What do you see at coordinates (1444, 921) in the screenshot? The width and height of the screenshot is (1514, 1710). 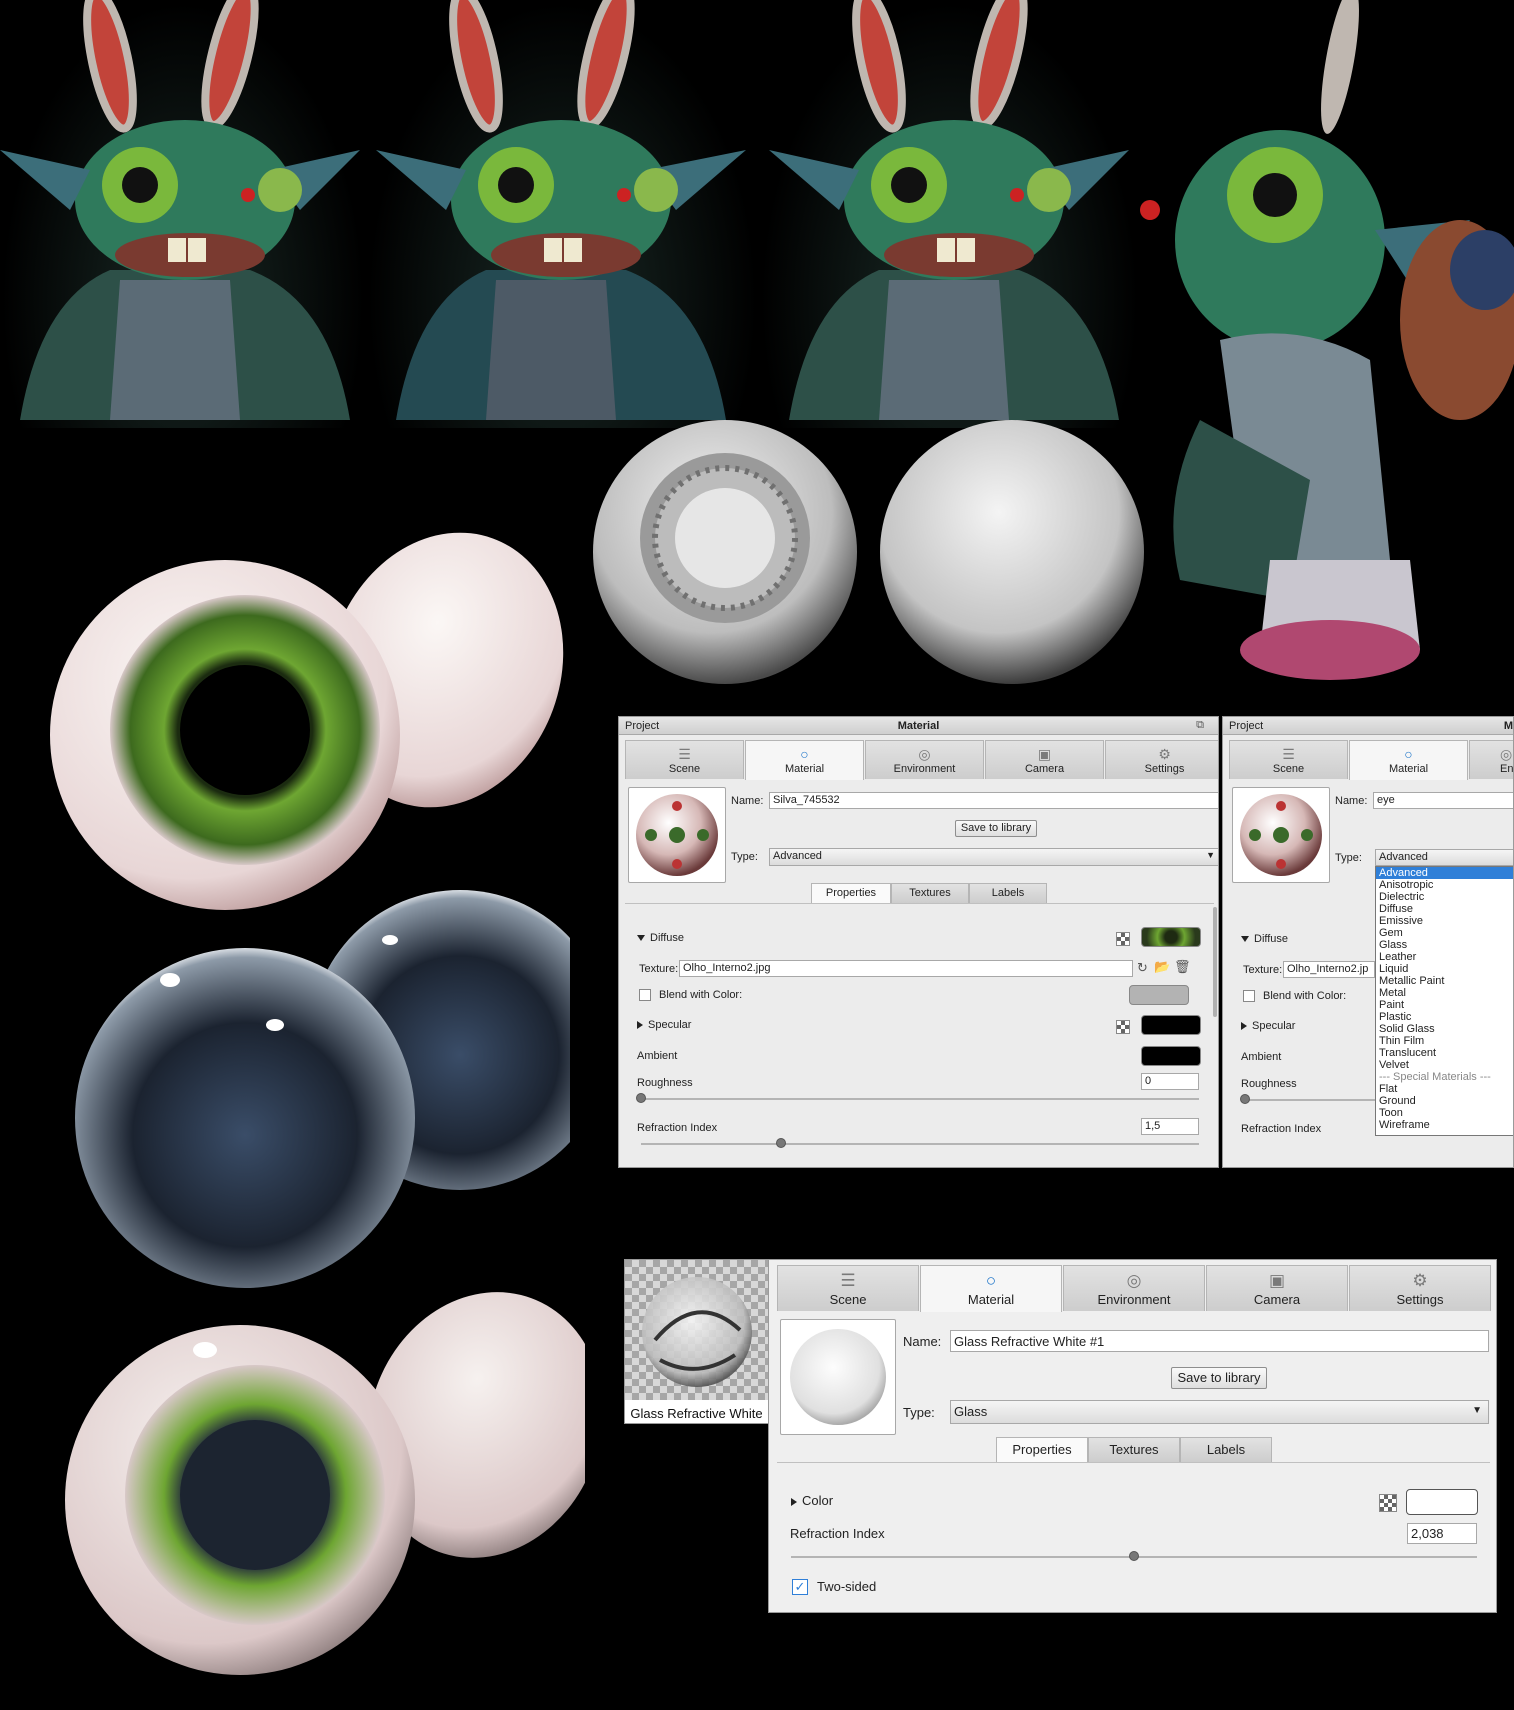 I see `type-option: Emissive` at bounding box center [1444, 921].